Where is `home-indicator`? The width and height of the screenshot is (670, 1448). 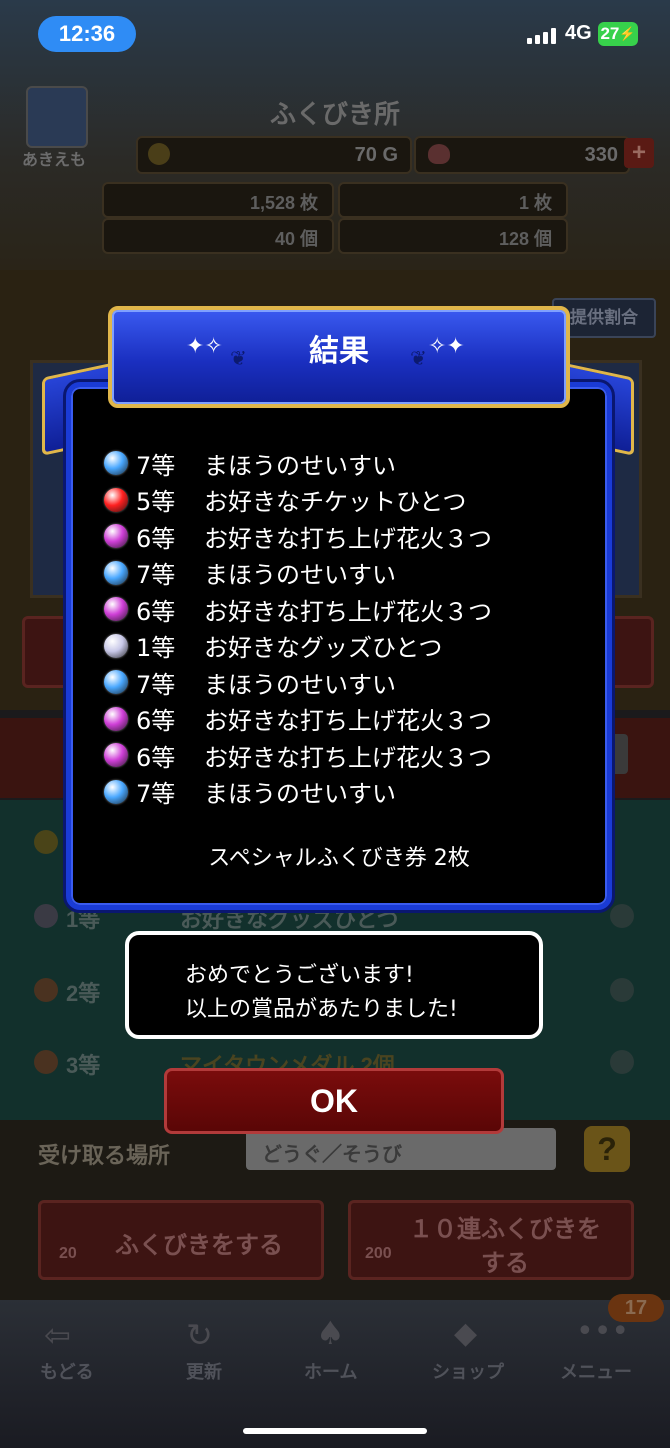
home-indicator is located at coordinates (335, 1431).